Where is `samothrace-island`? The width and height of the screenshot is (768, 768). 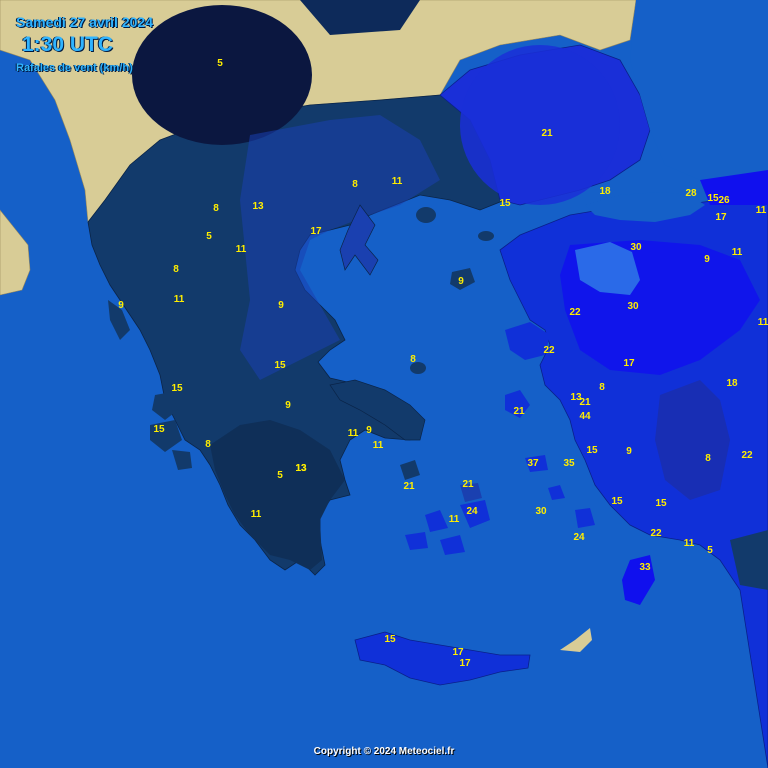 samothrace-island is located at coordinates (486, 236).